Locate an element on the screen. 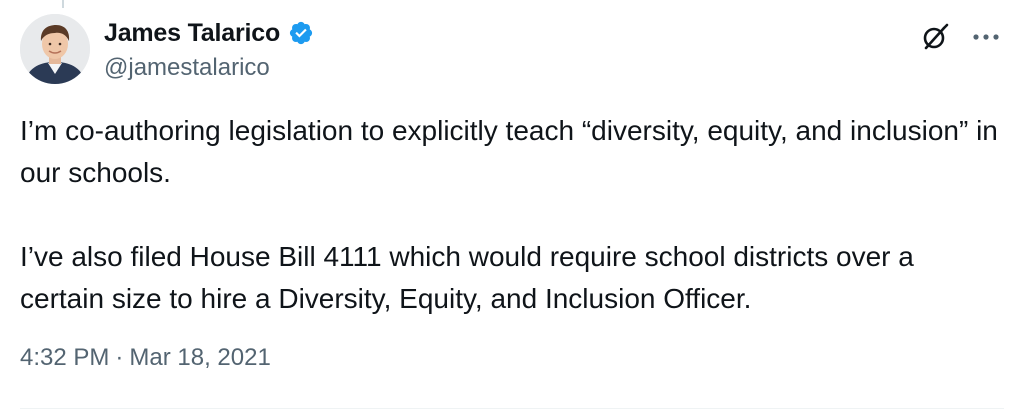  tweet-timestamp: 4:32 PM · Mar 18, 2021 is located at coordinates (145, 358).